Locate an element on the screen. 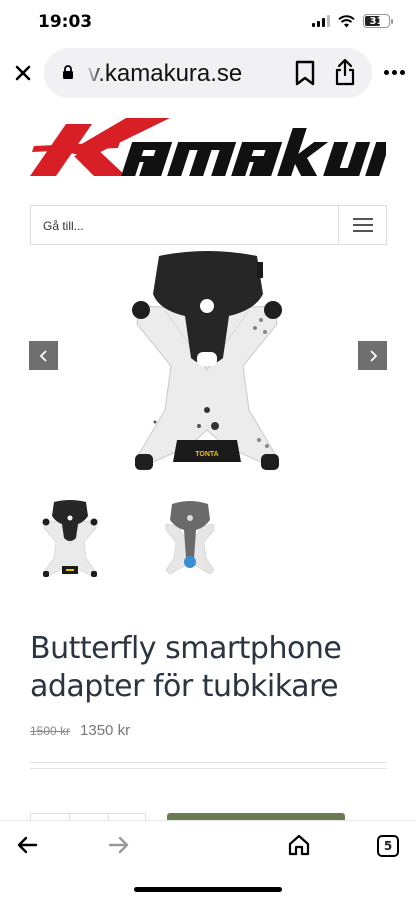 Image resolution: width=416 pixels, height=900 pixels. more-icon is located at coordinates (386, 72).